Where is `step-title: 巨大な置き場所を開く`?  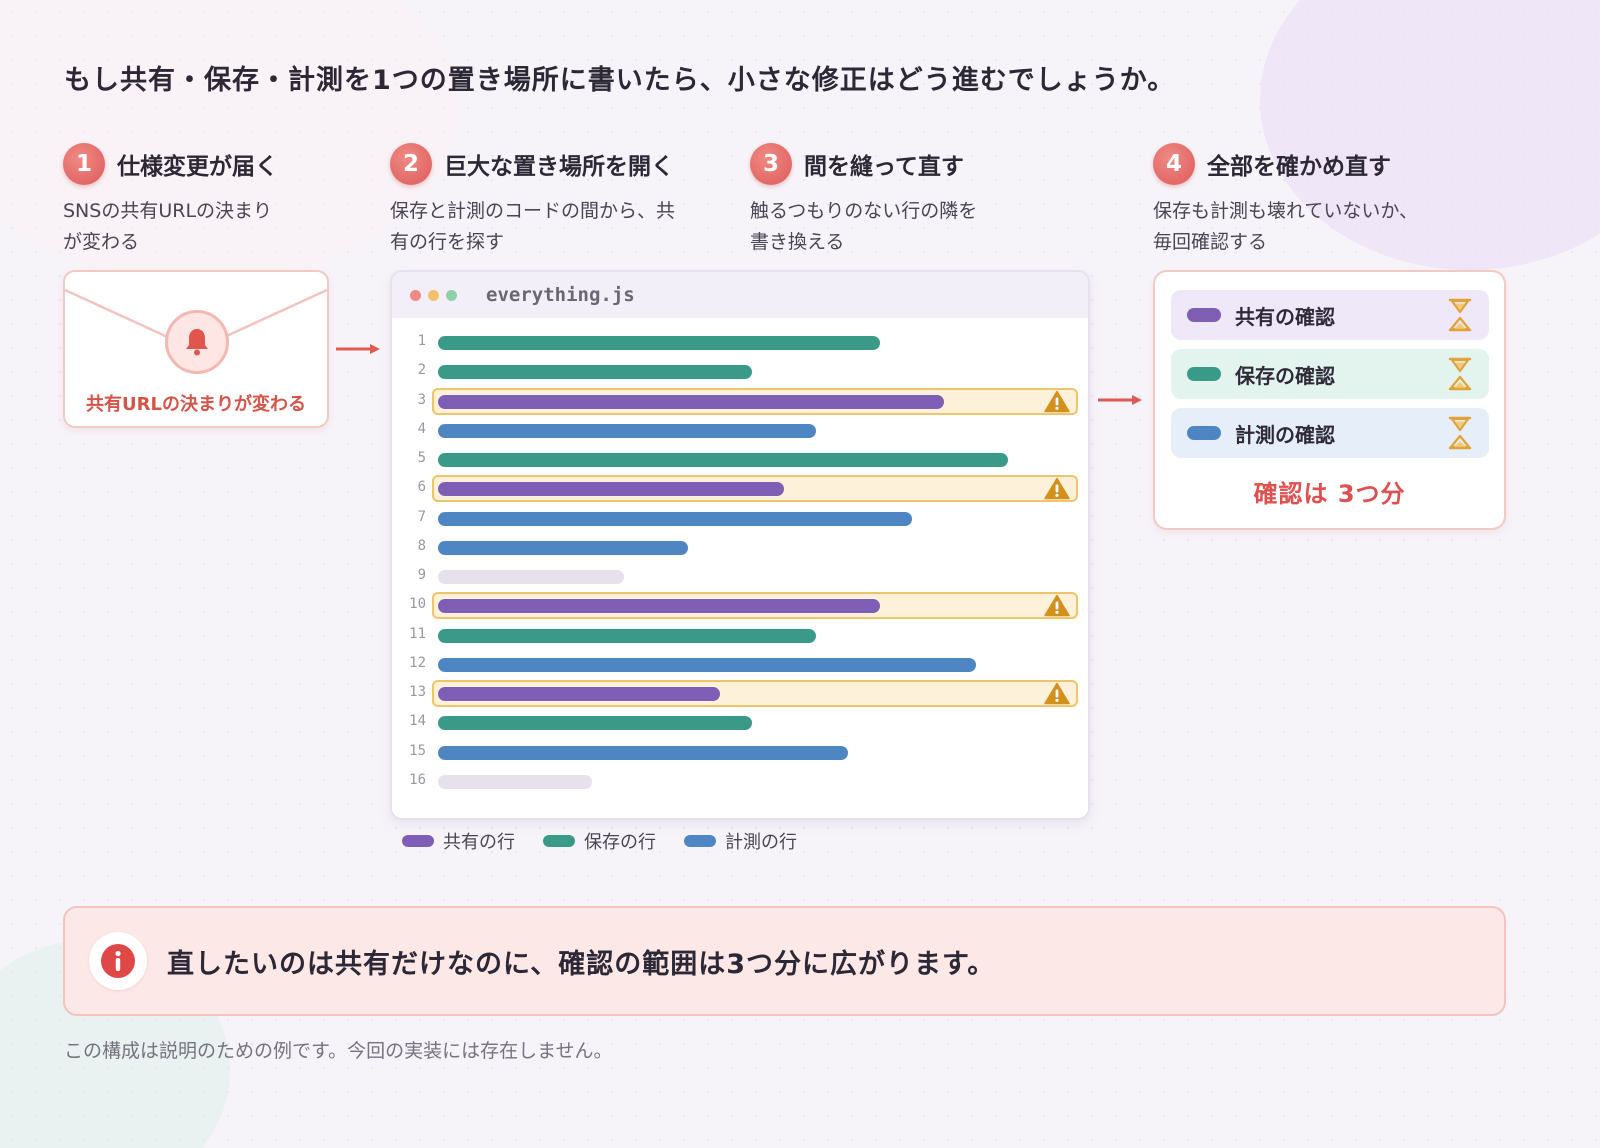 step-title: 巨大な置き場所を開く is located at coordinates (559, 167).